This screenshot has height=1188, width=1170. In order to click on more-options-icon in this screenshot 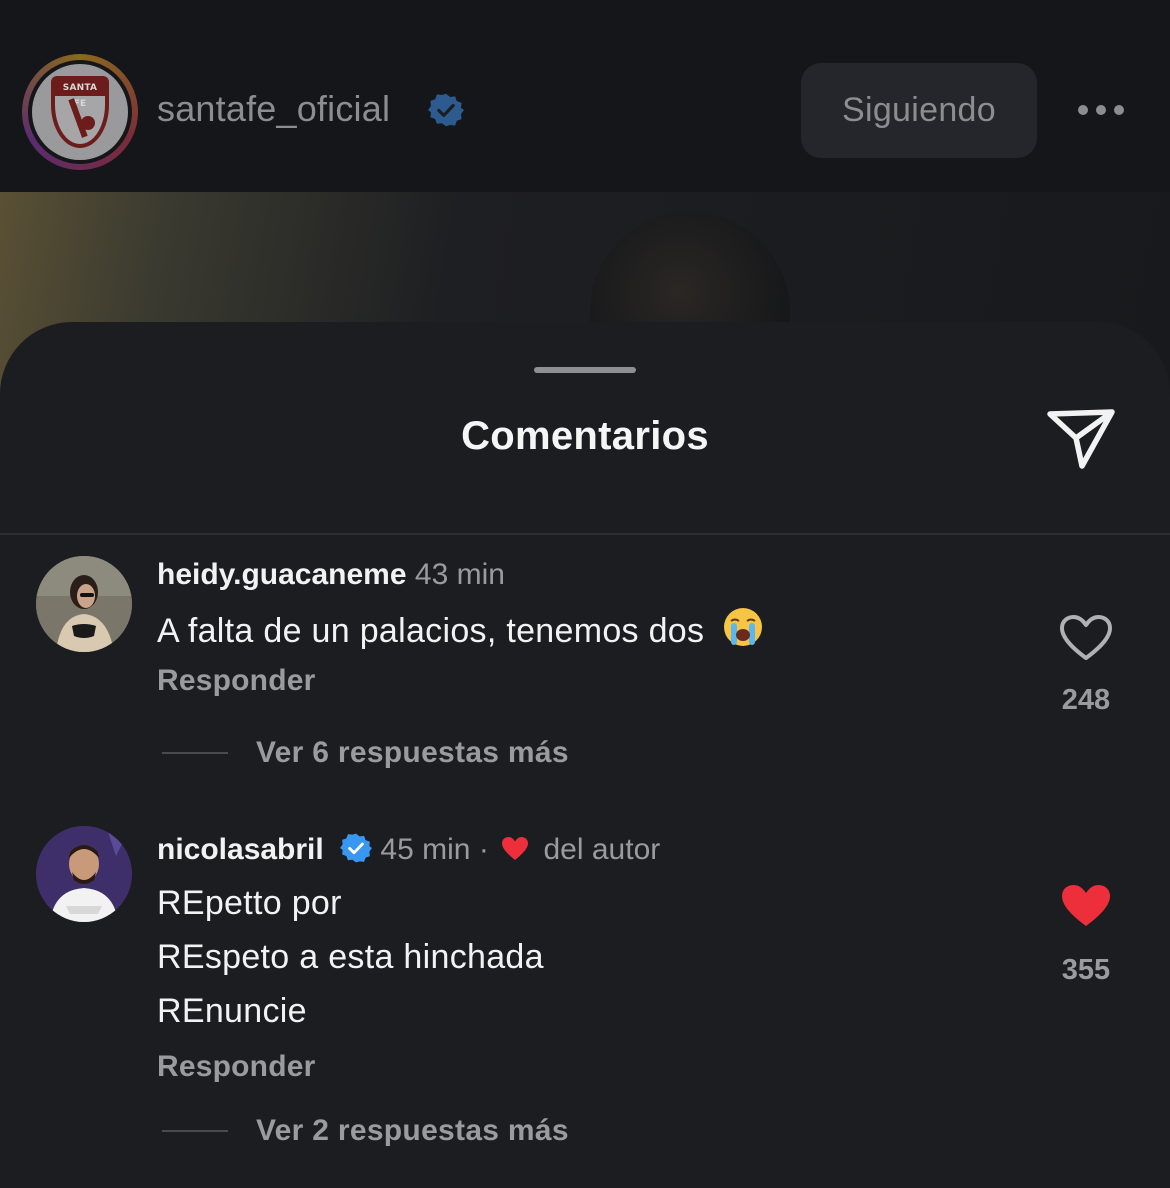, I will do `click(1104, 110)`.